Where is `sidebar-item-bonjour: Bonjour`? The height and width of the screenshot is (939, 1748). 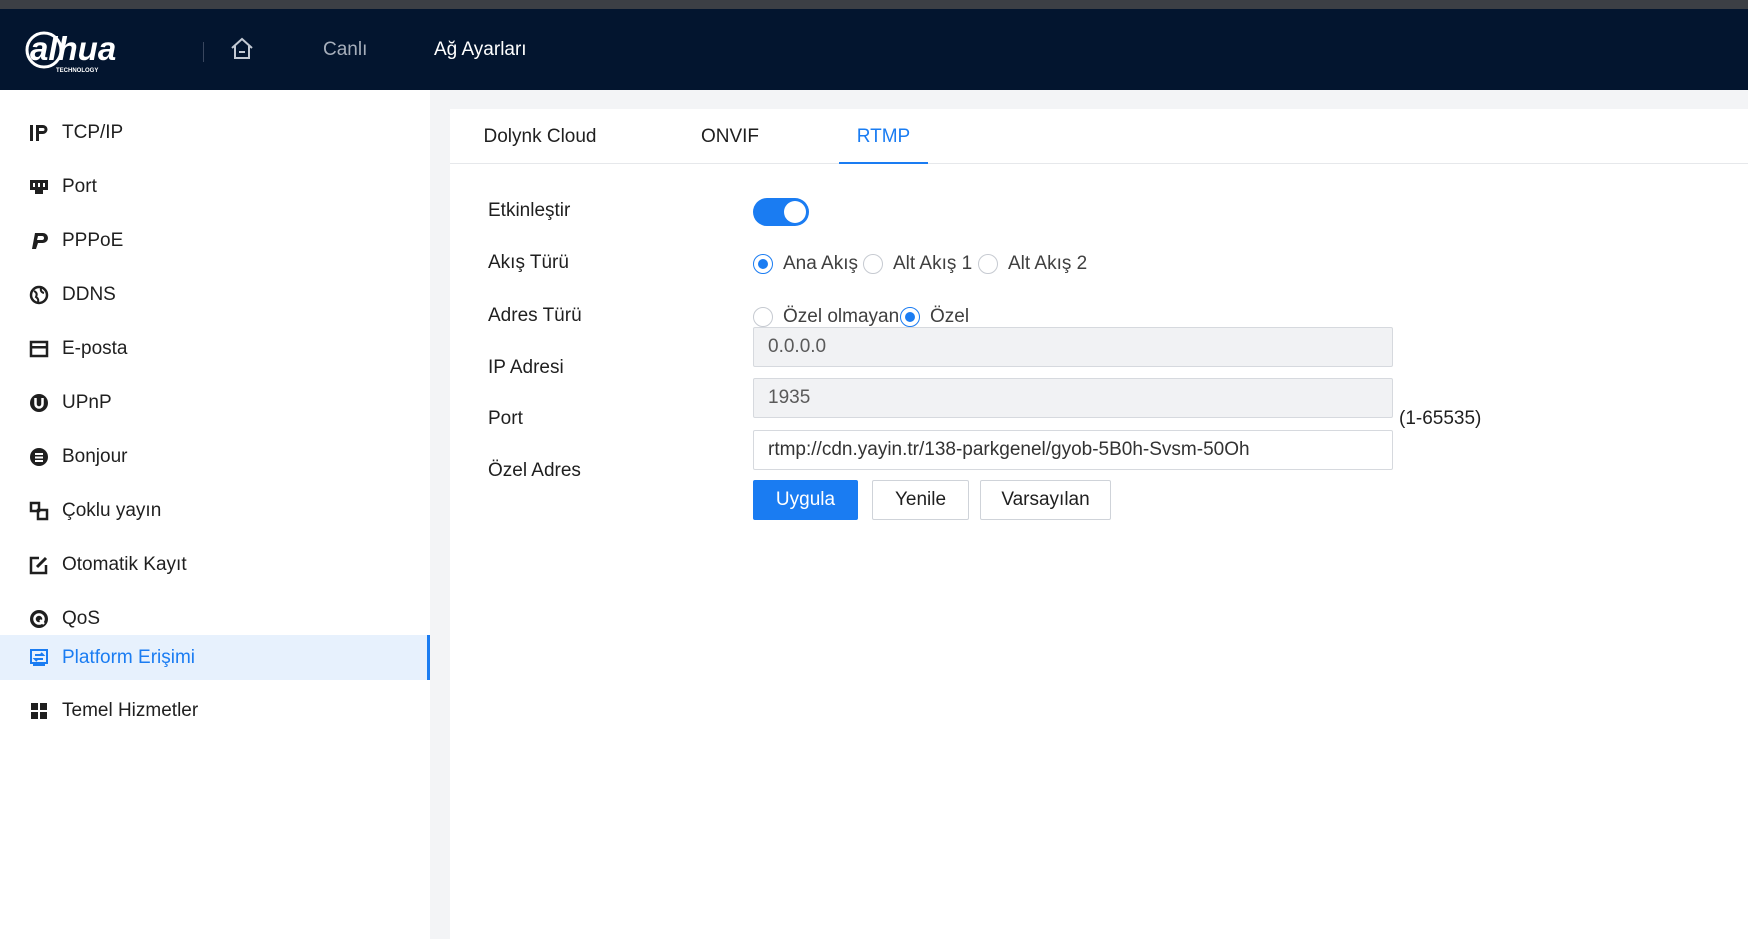 sidebar-item-bonjour: Bonjour is located at coordinates (215, 457).